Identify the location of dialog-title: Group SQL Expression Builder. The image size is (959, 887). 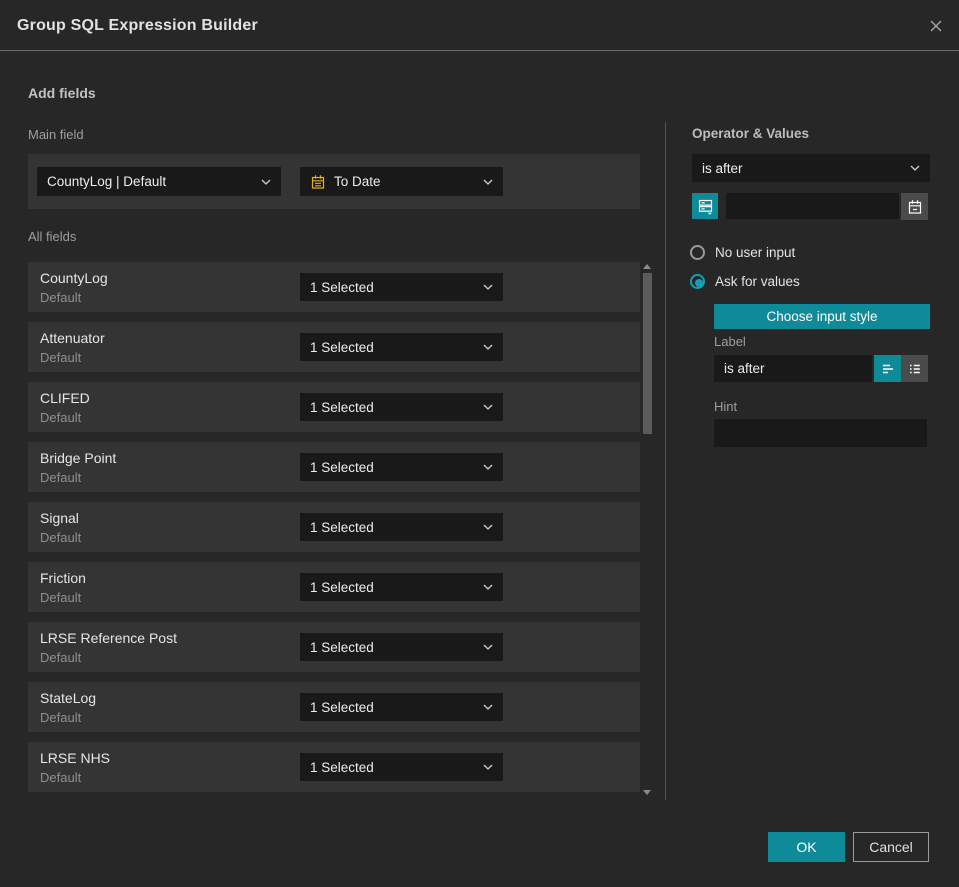
(137, 25).